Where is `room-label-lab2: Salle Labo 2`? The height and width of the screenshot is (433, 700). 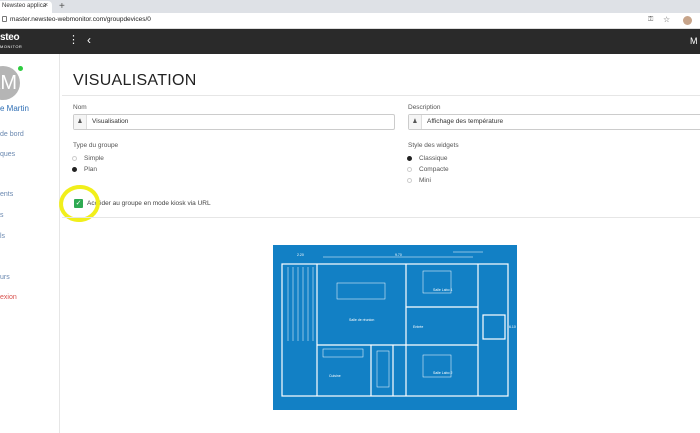
room-label-lab2: Salle Labo 2 is located at coordinates (443, 373).